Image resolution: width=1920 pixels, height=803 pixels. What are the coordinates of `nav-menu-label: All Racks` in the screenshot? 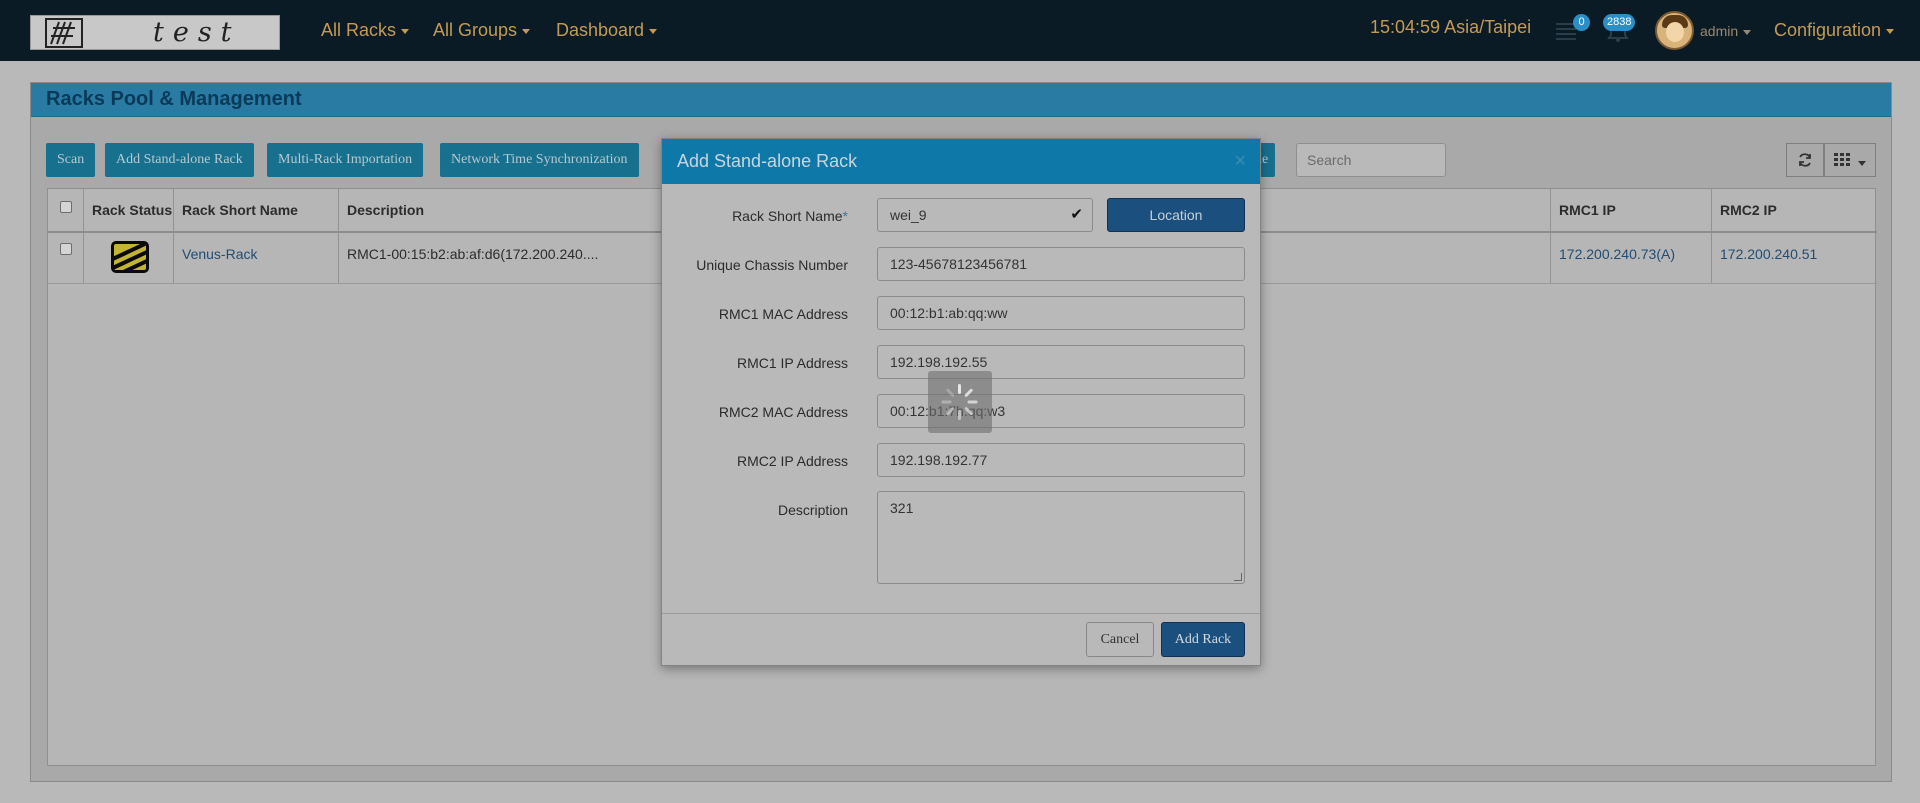 It's located at (359, 30).